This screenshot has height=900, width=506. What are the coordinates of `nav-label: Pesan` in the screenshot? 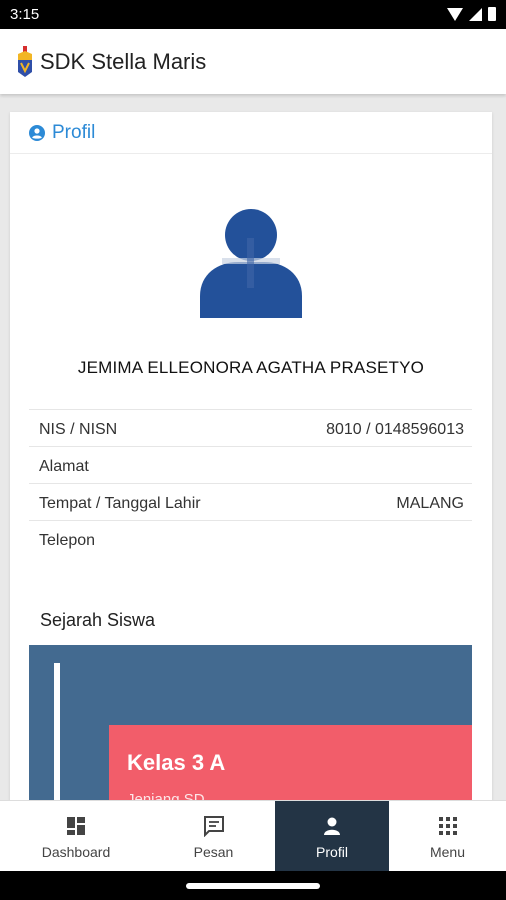 It's located at (213, 852).